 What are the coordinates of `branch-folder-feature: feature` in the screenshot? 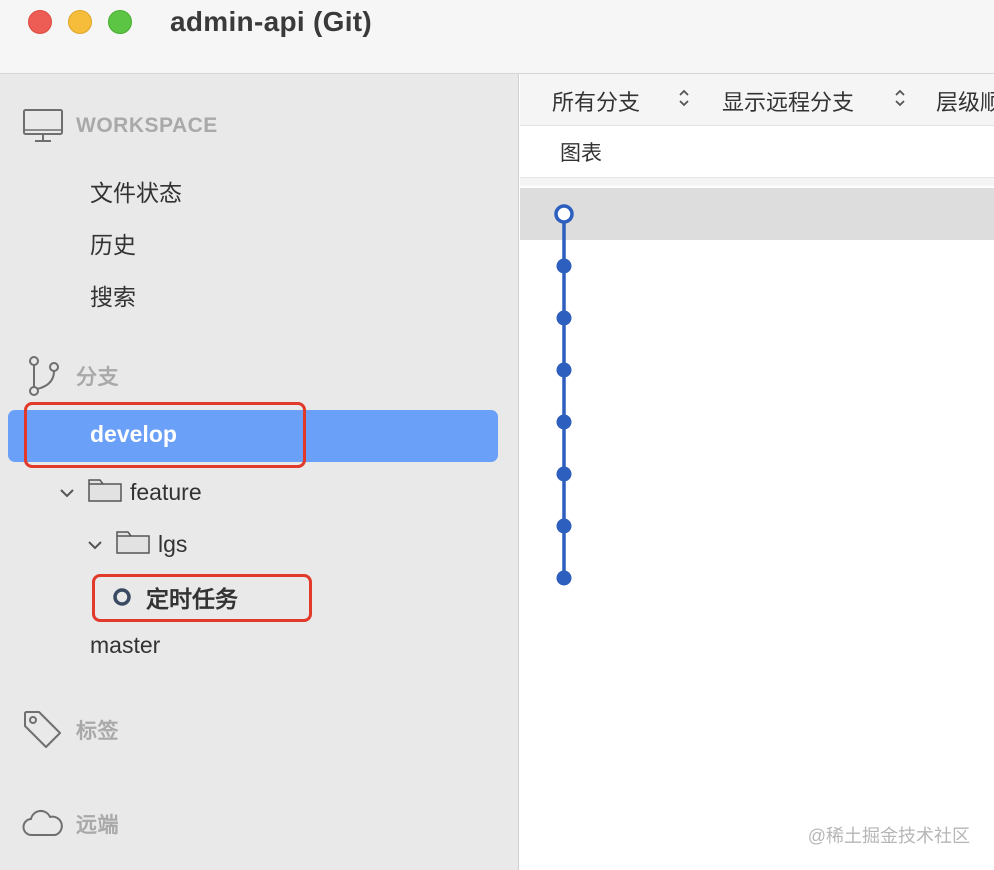 It's located at (131, 492).